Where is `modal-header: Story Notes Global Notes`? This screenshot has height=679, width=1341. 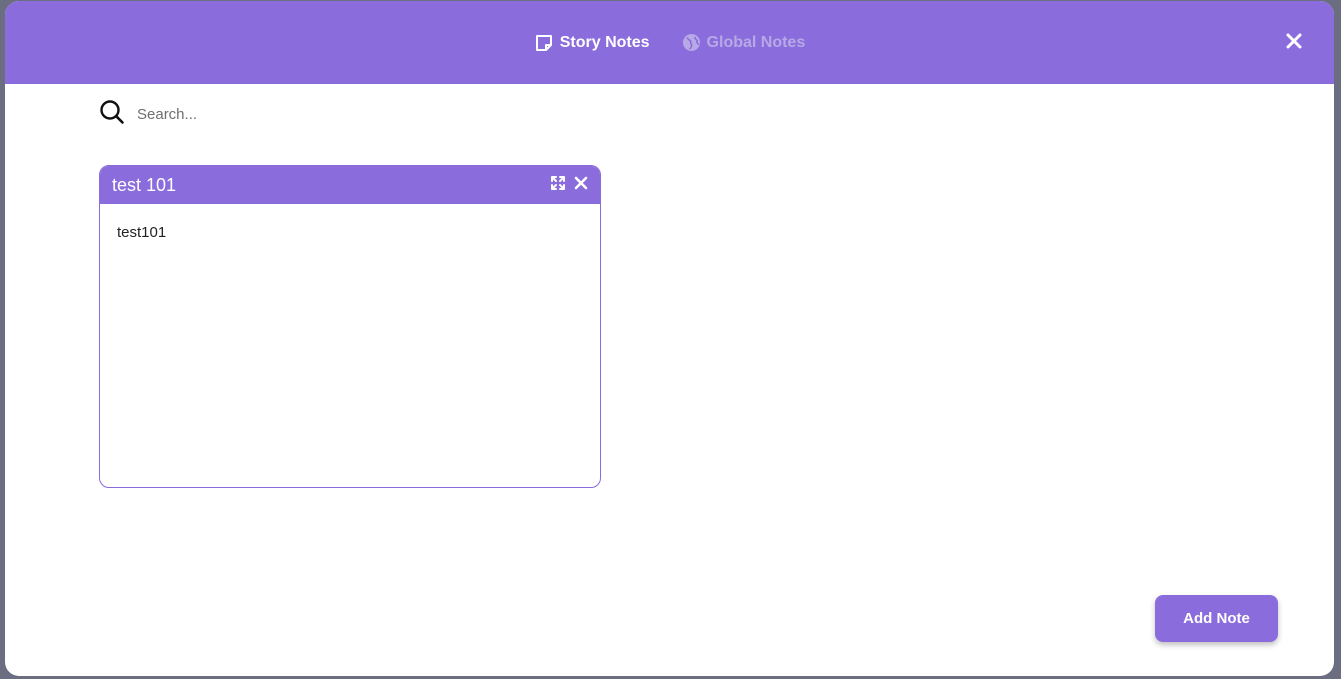 modal-header: Story Notes Global Notes is located at coordinates (669, 42).